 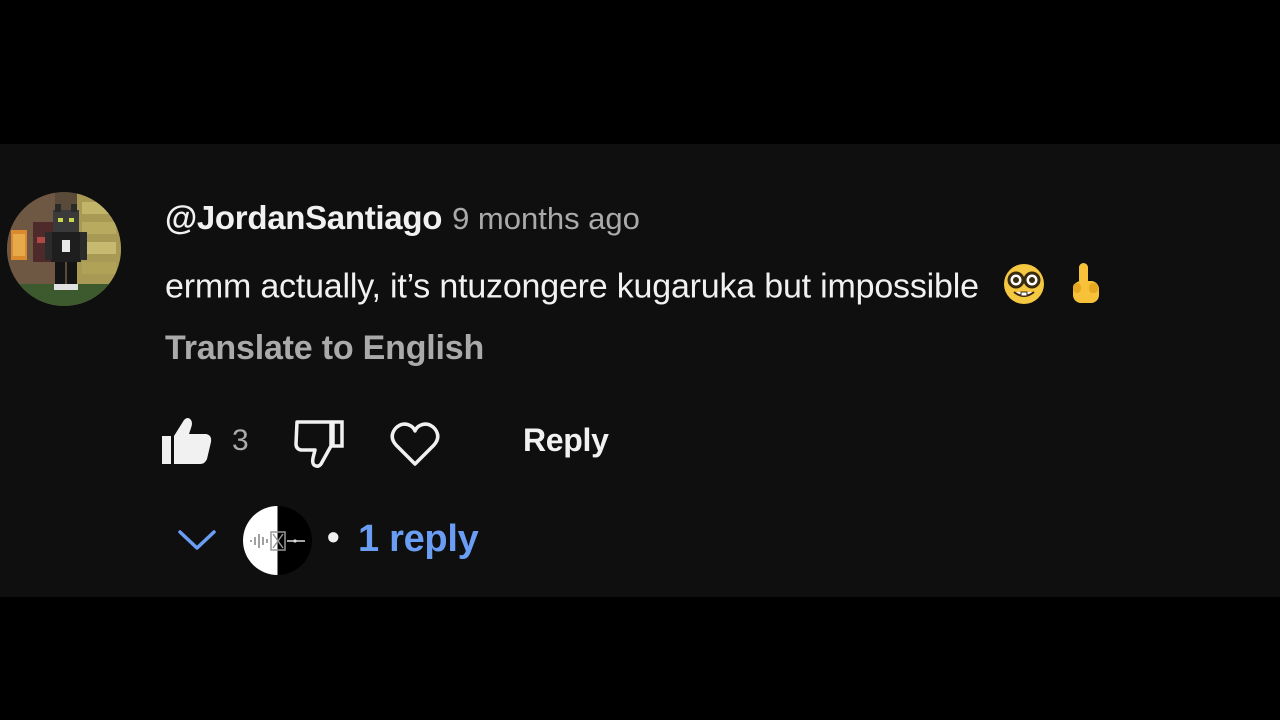 I want to click on thumbs-up-filled-icon, so click(x=187, y=441).